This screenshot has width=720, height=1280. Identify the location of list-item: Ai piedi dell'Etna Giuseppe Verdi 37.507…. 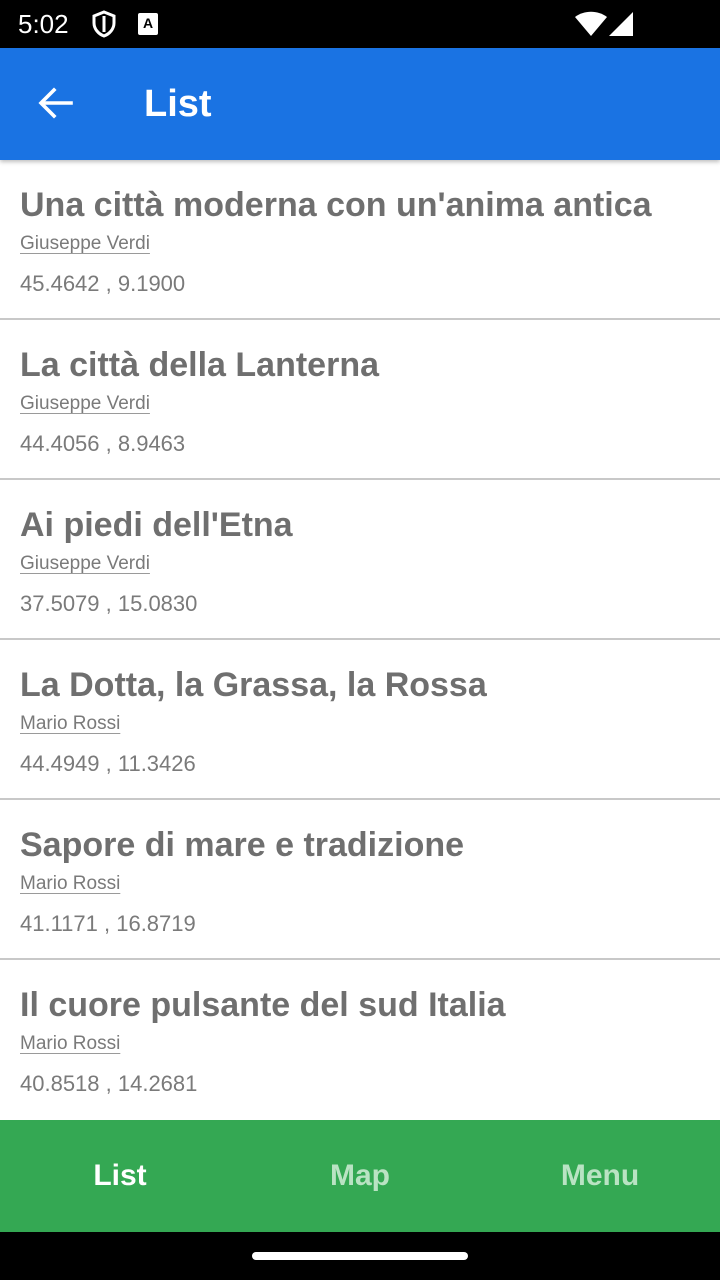
(360, 560).